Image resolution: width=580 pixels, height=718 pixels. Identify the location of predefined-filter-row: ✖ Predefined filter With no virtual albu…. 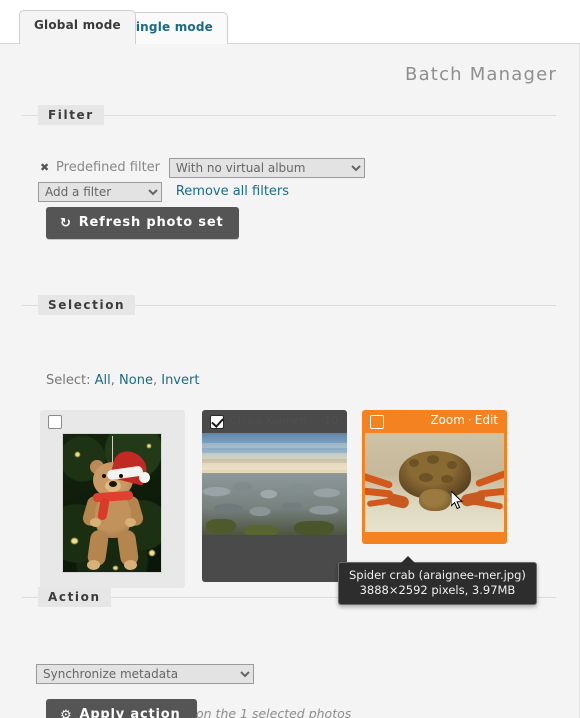
(193, 167).